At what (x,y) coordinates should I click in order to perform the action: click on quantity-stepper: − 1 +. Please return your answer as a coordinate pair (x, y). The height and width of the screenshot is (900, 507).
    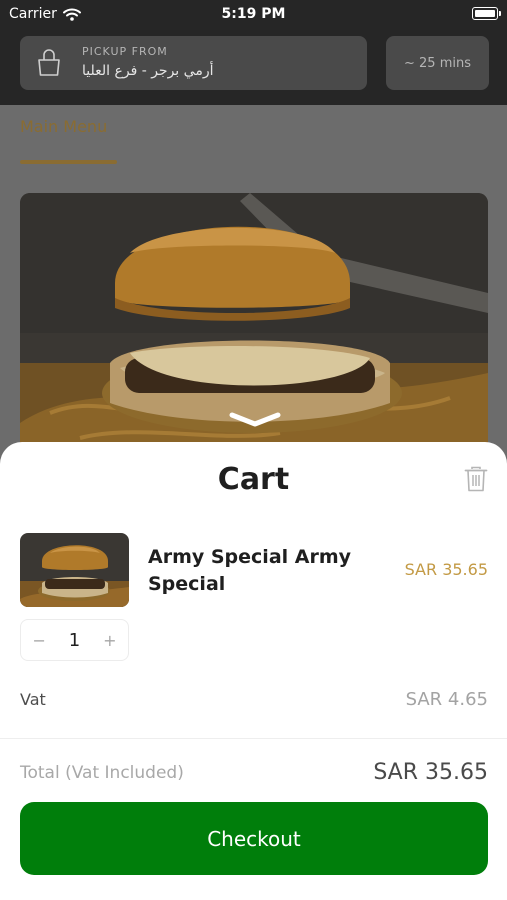
    Looking at the image, I should click on (74, 640).